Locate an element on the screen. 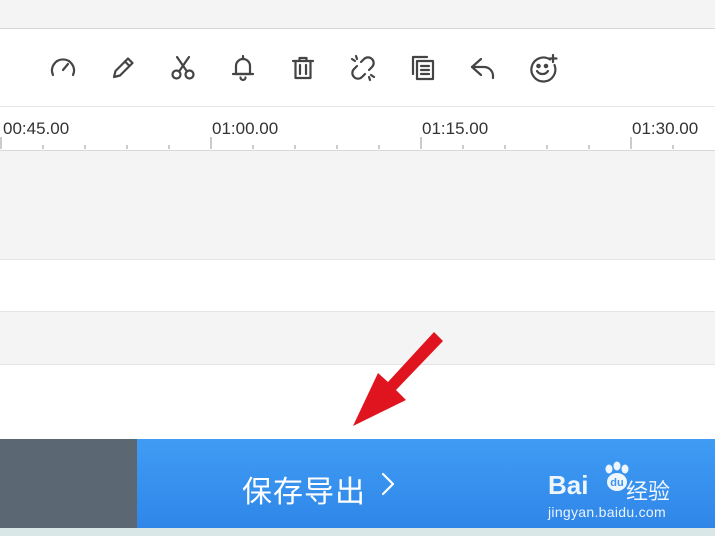  split-button is located at coordinates (183, 68).